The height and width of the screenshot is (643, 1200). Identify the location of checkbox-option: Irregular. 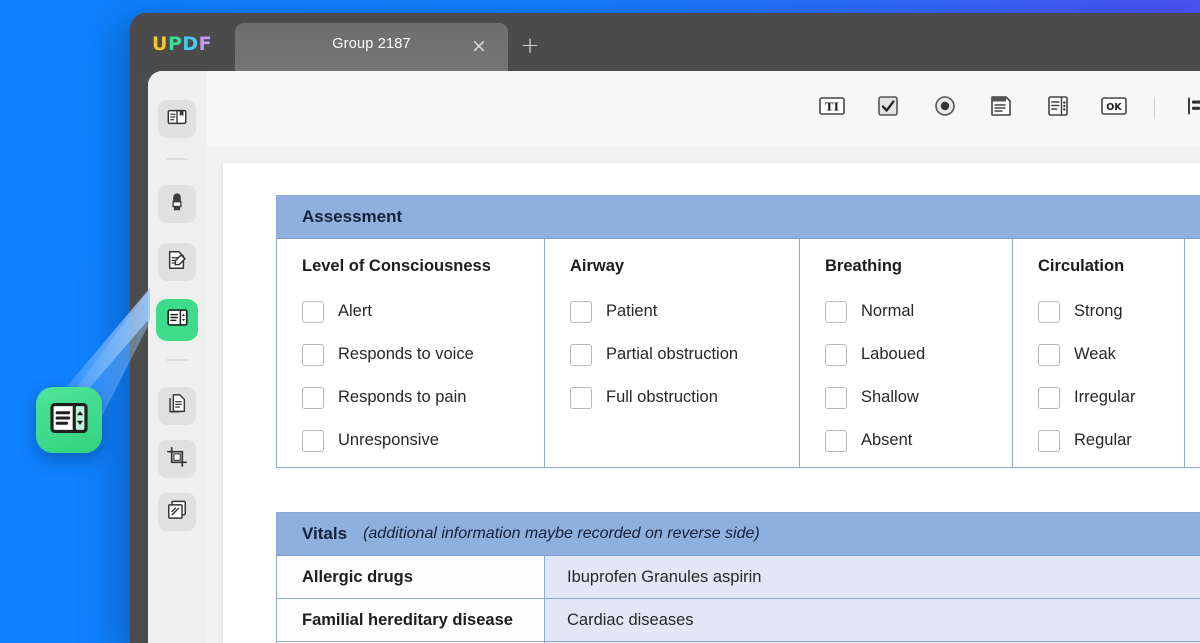
(1111, 397).